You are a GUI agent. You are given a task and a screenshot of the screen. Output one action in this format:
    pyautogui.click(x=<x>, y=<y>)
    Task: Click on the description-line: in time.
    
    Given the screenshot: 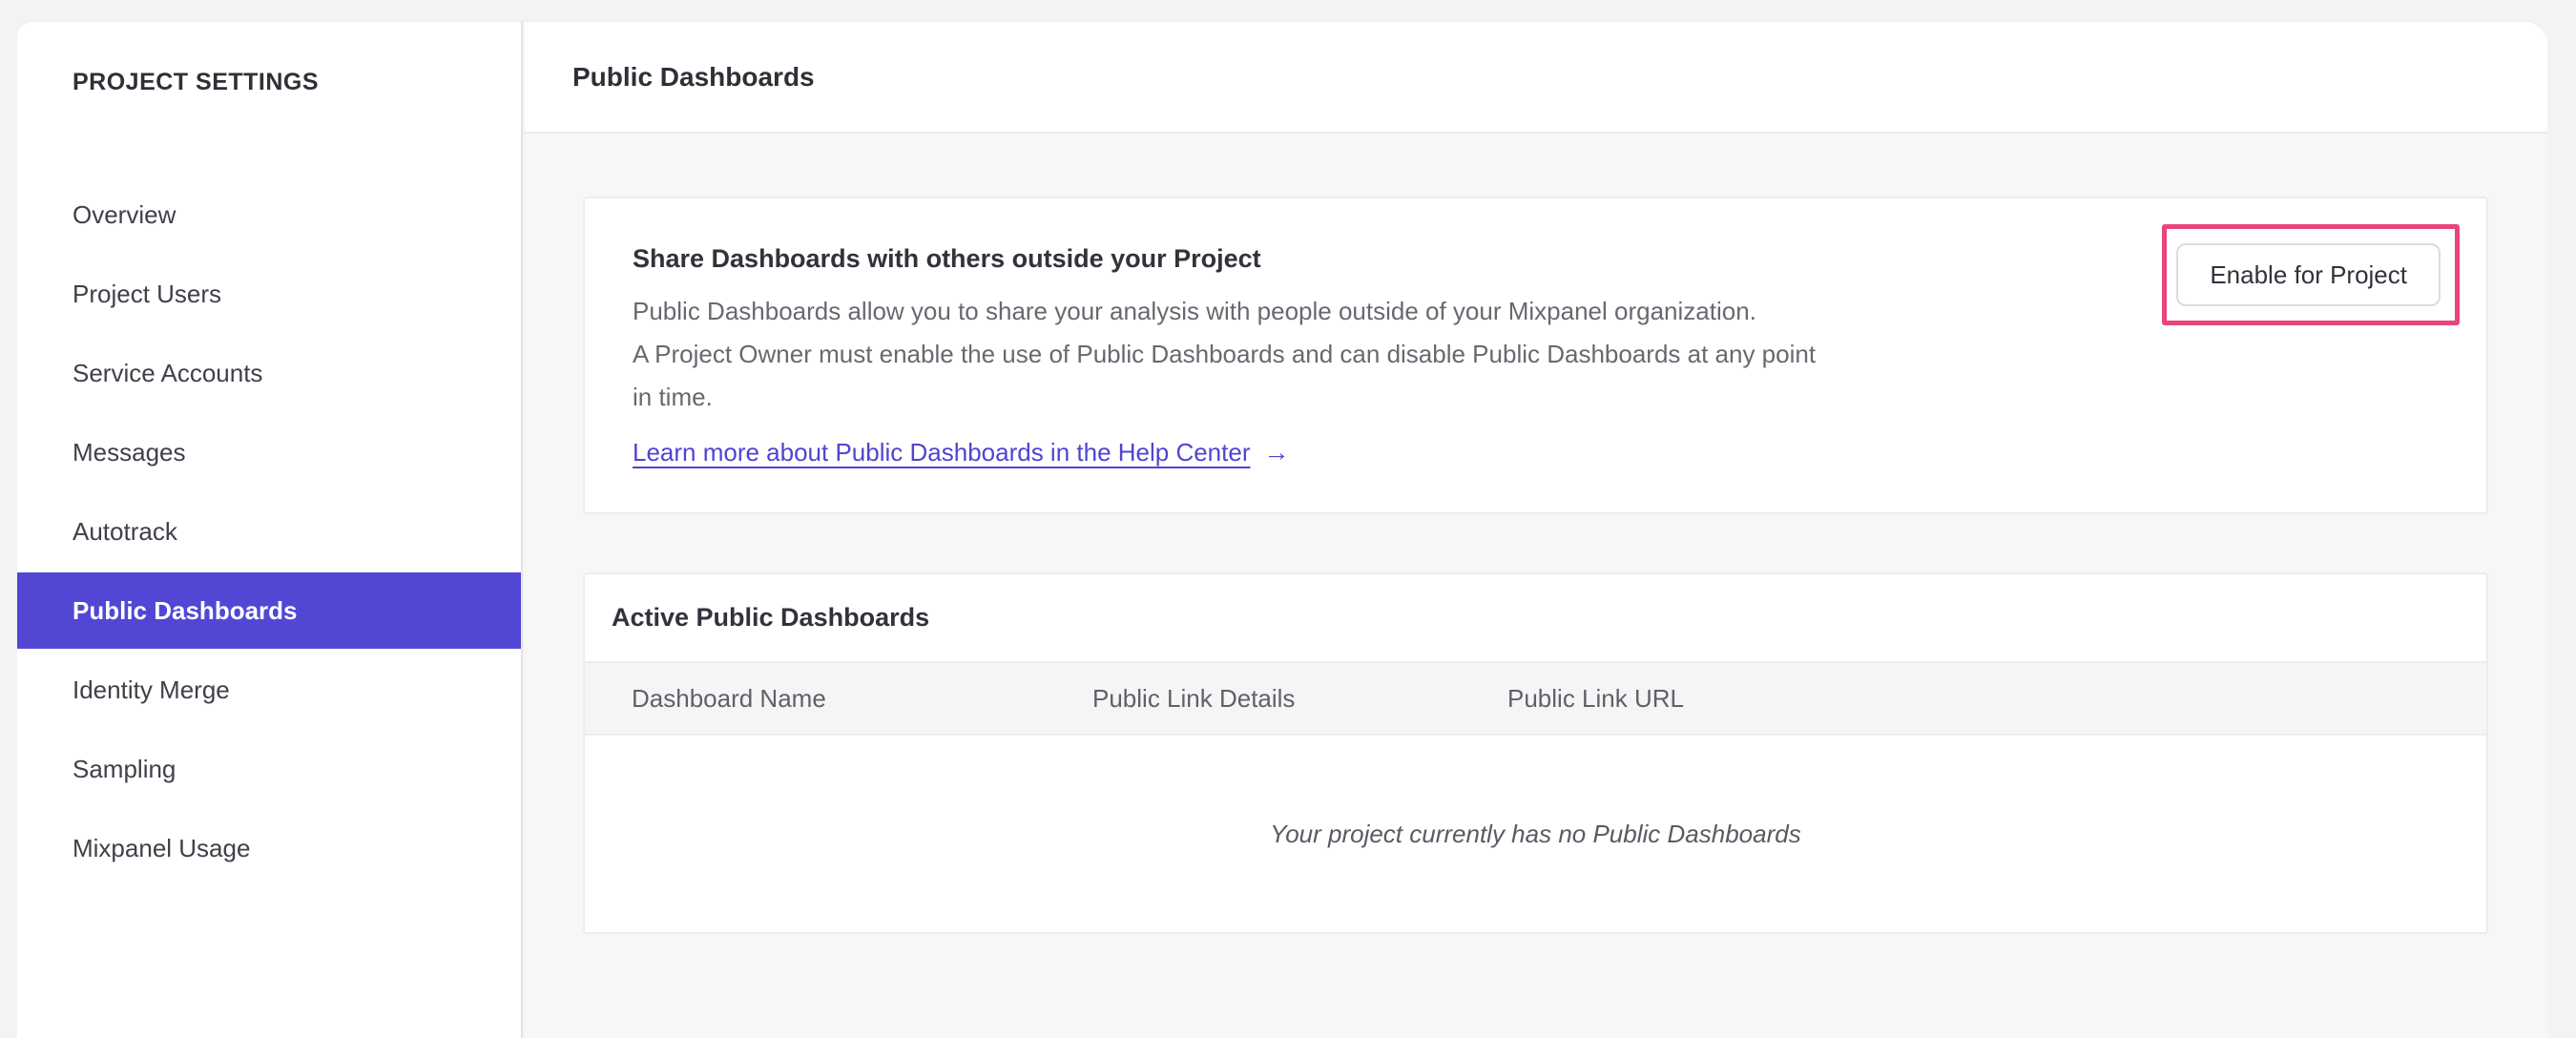 What is the action you would take?
    pyautogui.click(x=673, y=397)
    